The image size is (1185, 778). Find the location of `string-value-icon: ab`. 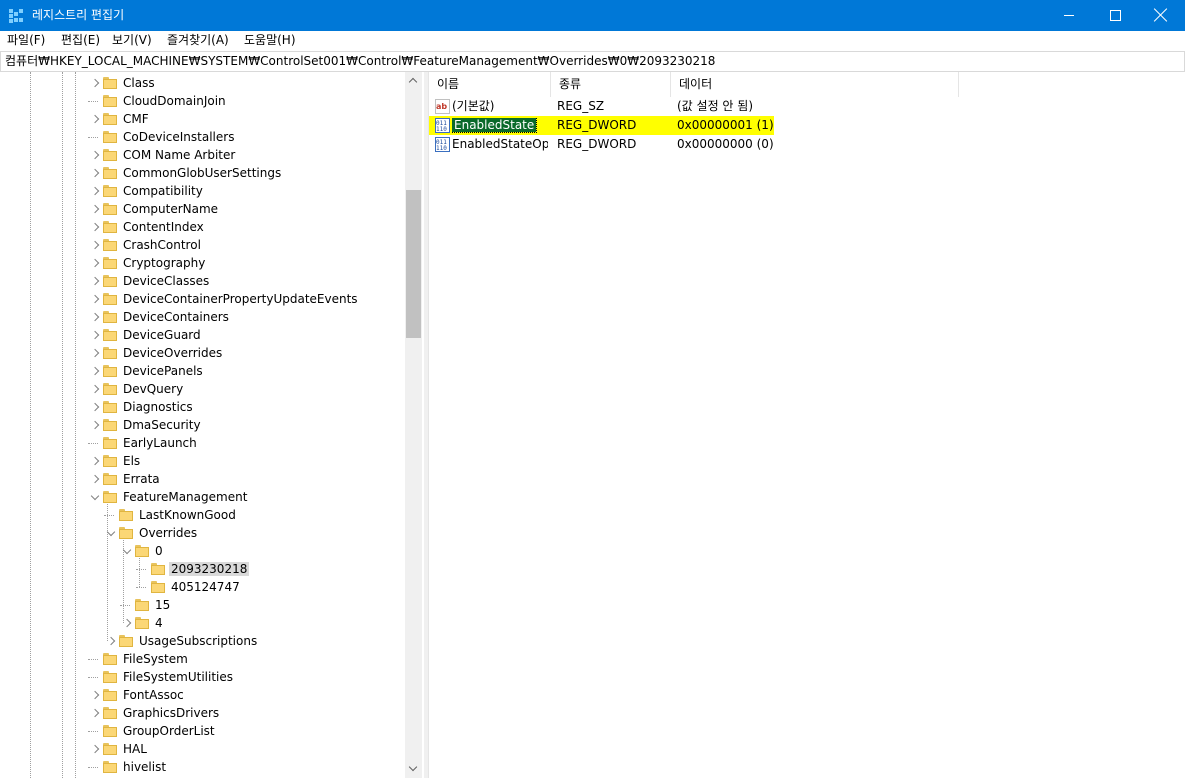

string-value-icon: ab is located at coordinates (442, 106).